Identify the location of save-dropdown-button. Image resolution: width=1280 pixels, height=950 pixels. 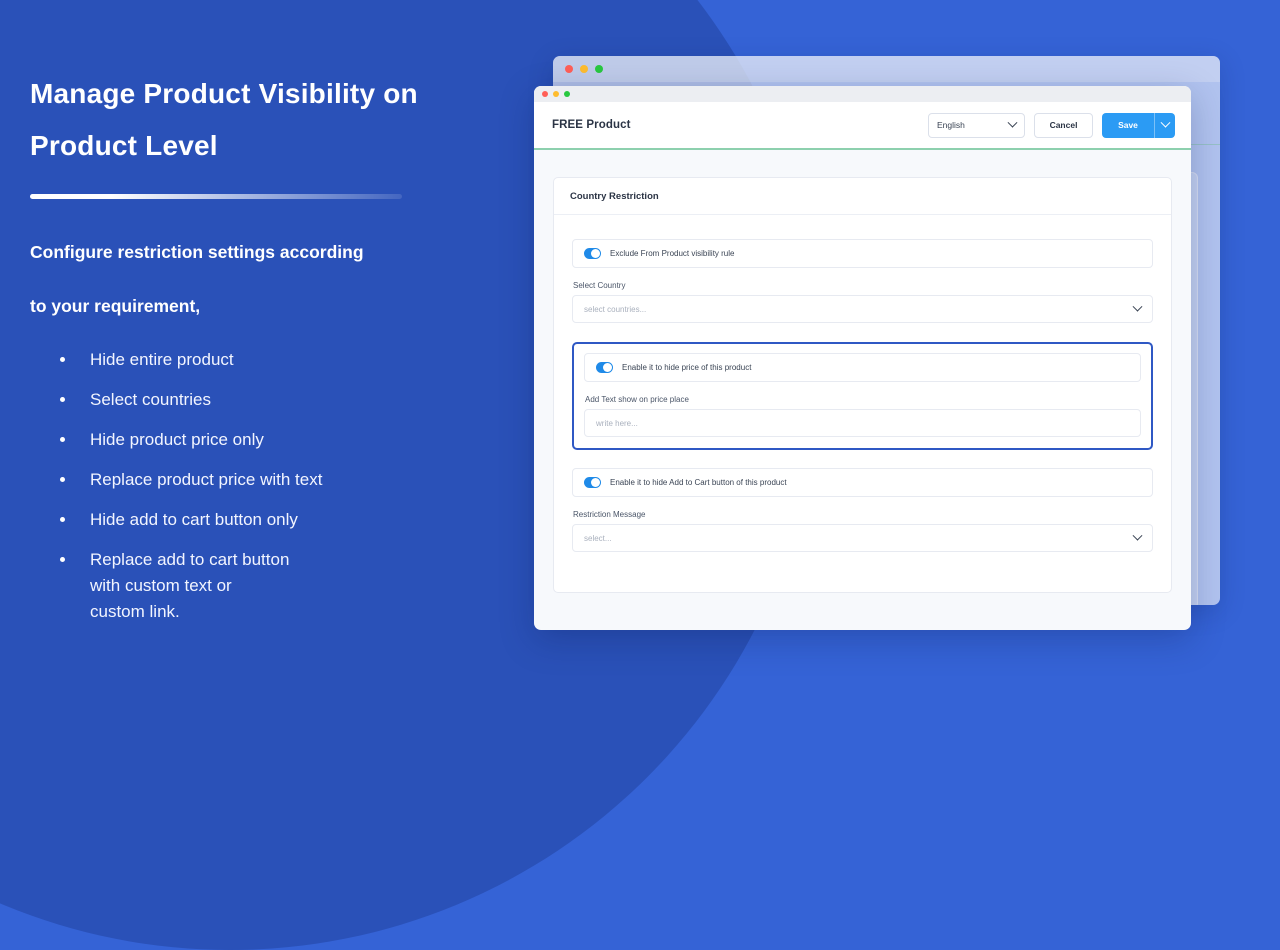
(1164, 125).